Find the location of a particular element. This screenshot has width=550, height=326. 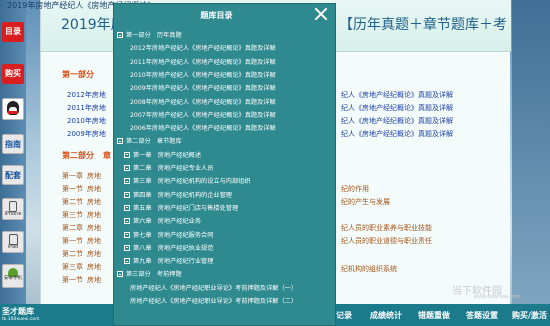

catalog-item: 第三章 房地产经纪机构的设立与内部组织 is located at coordinates (187, 181).